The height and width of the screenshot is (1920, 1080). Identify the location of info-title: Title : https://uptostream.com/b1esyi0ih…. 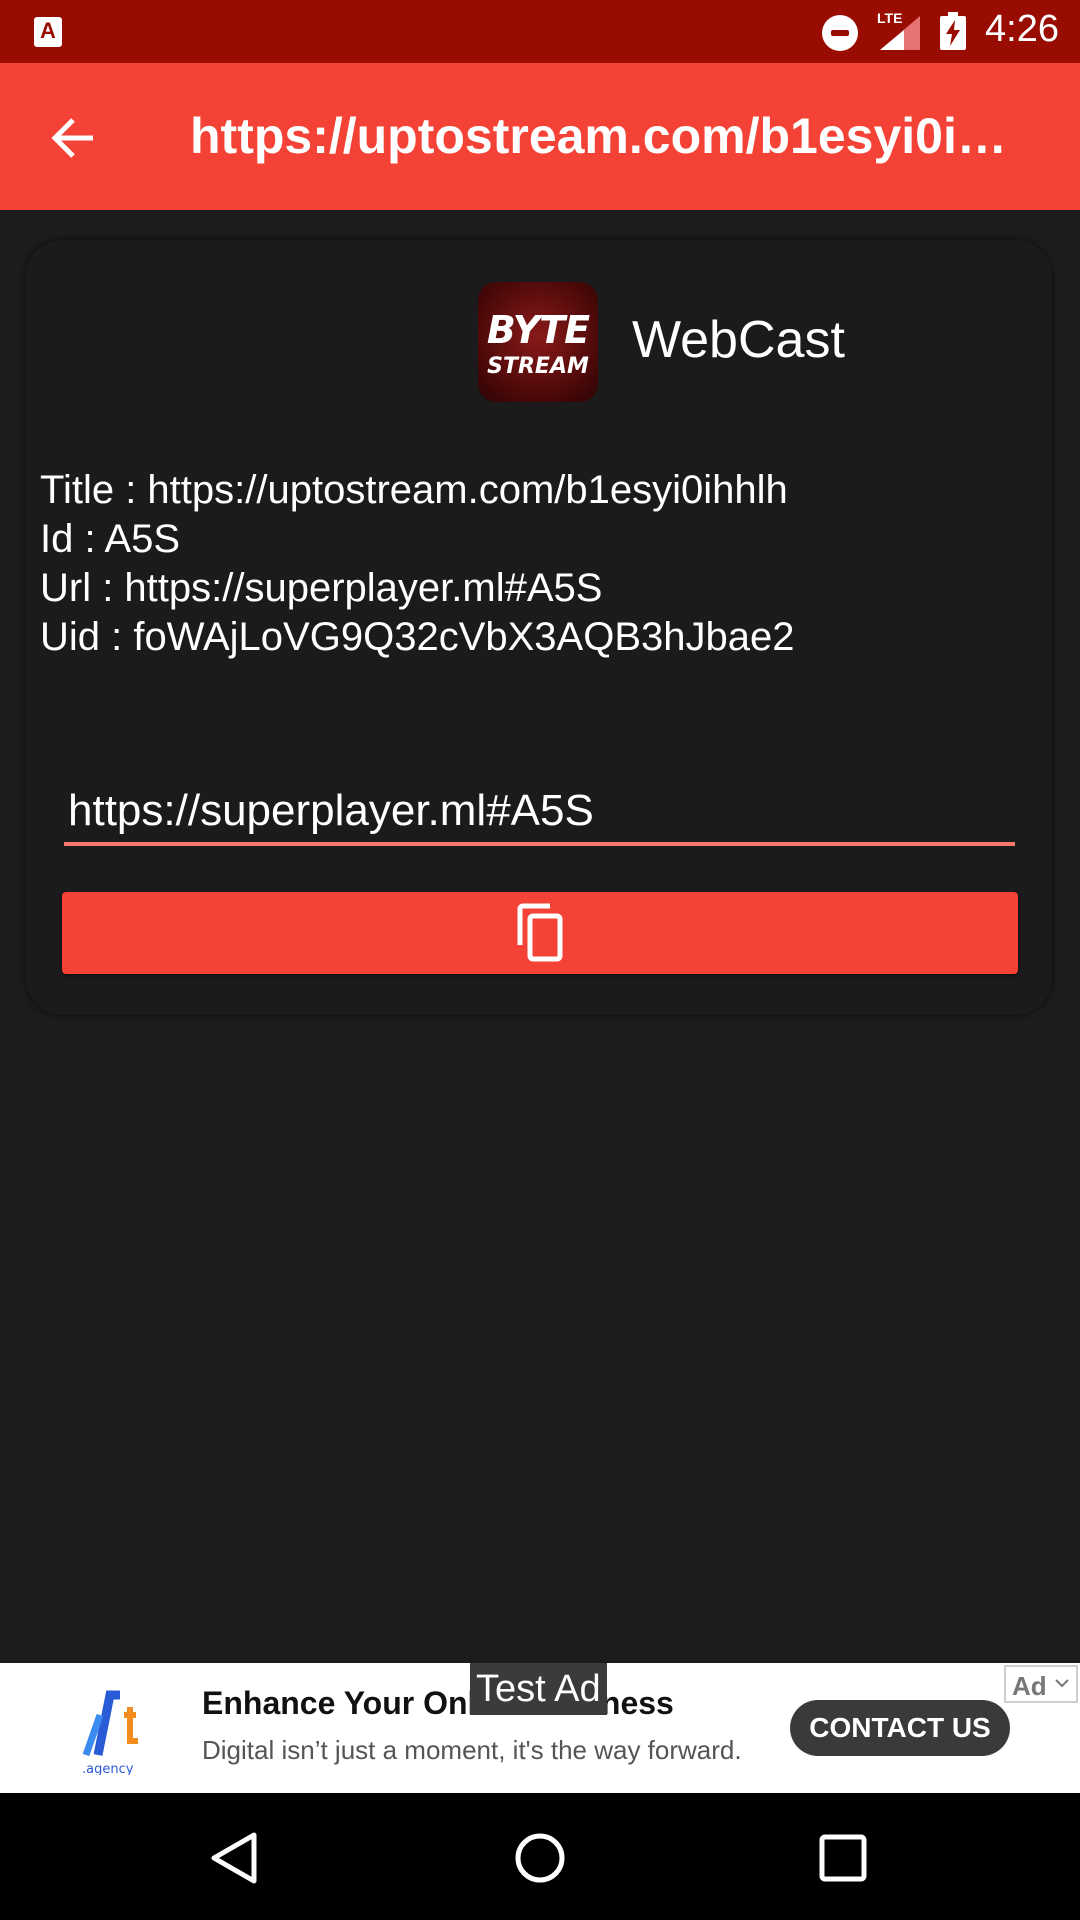
(414, 490).